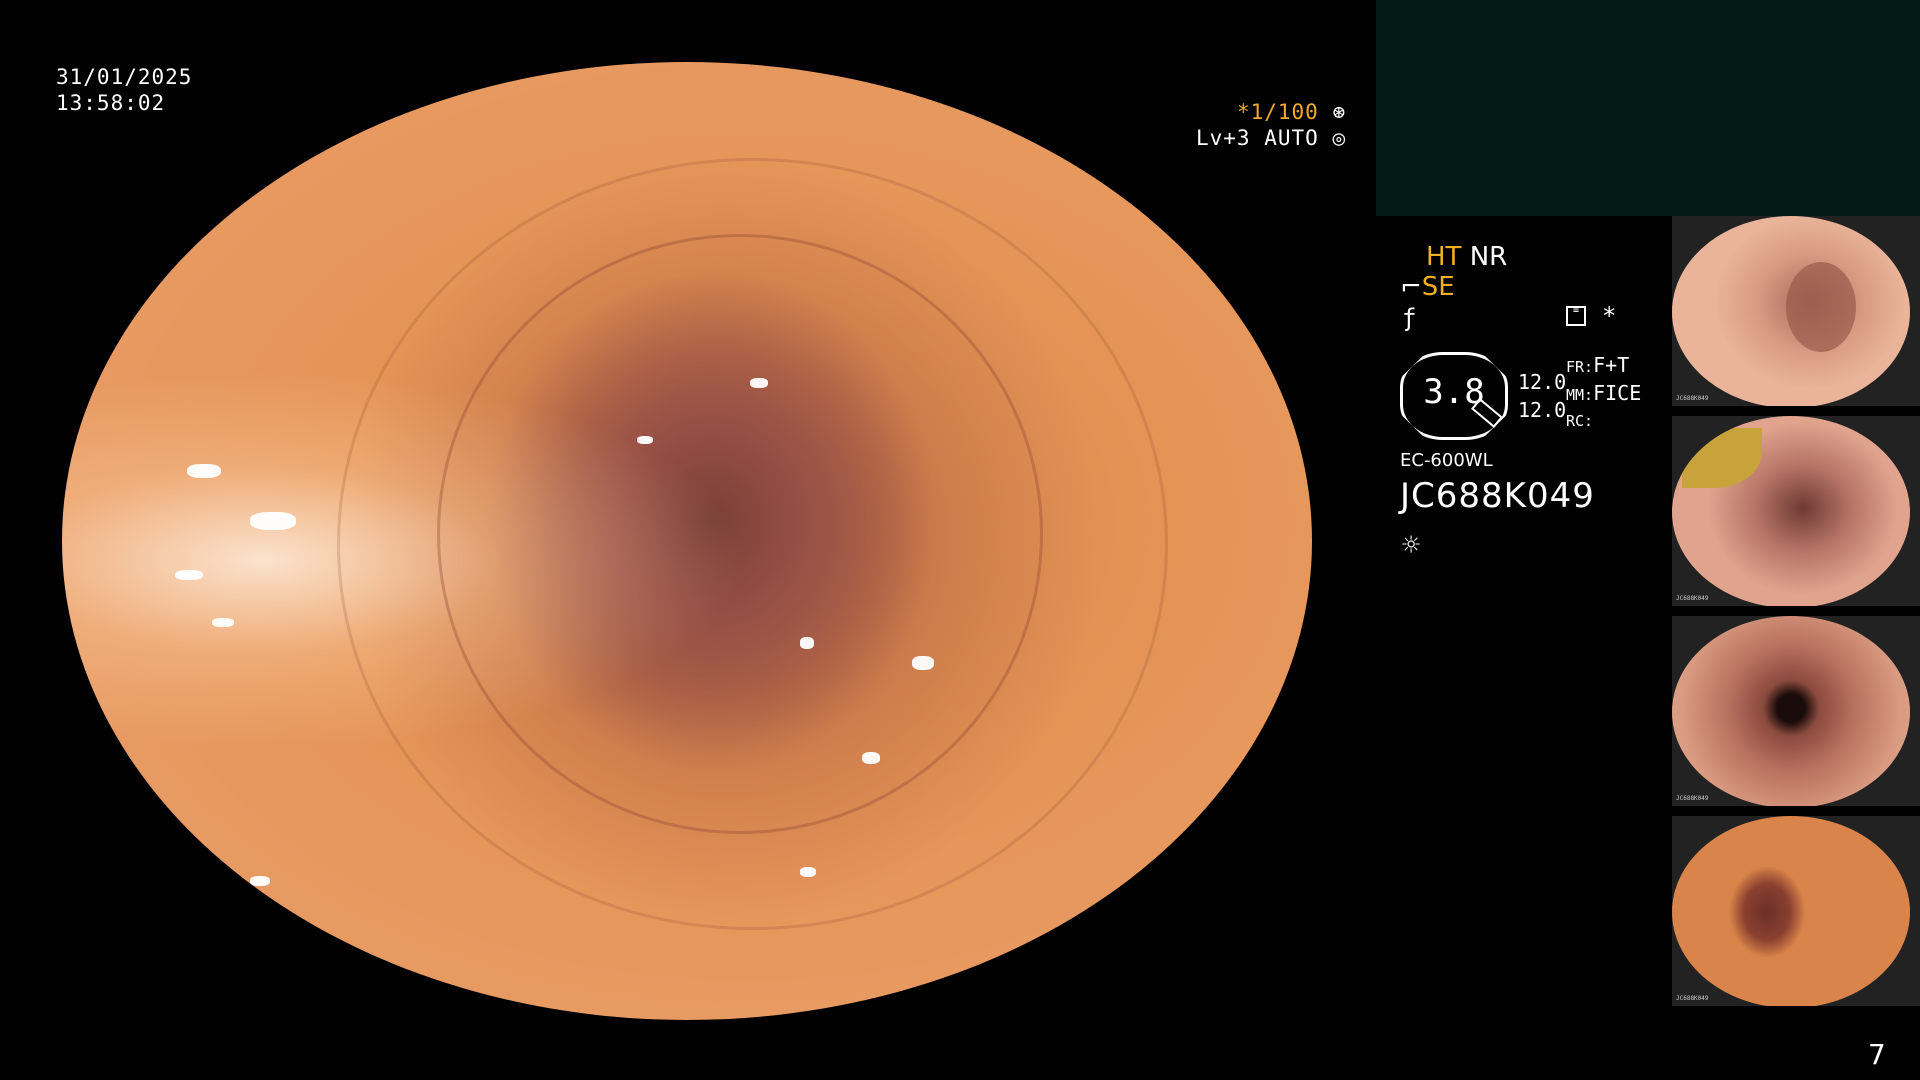 This screenshot has width=1920, height=1080. Describe the element at coordinates (1339, 138) in the screenshot. I see `iris-icon: ◎` at that location.